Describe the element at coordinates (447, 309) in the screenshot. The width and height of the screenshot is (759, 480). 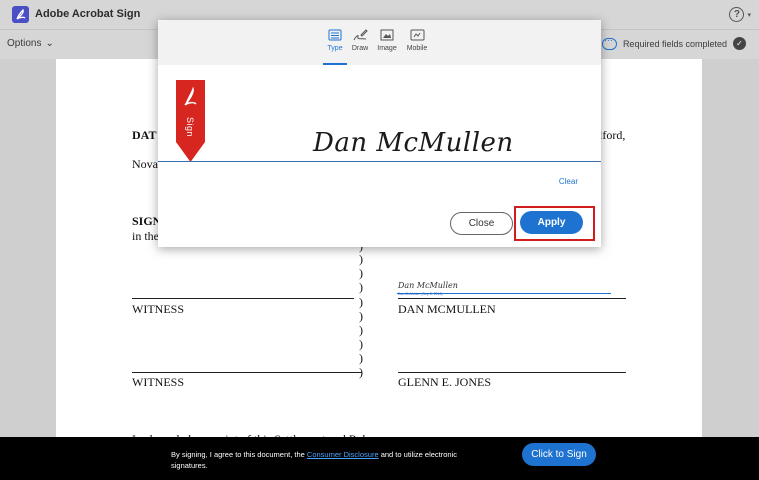
I see `signer-name: DAN MCMULLEN` at that location.